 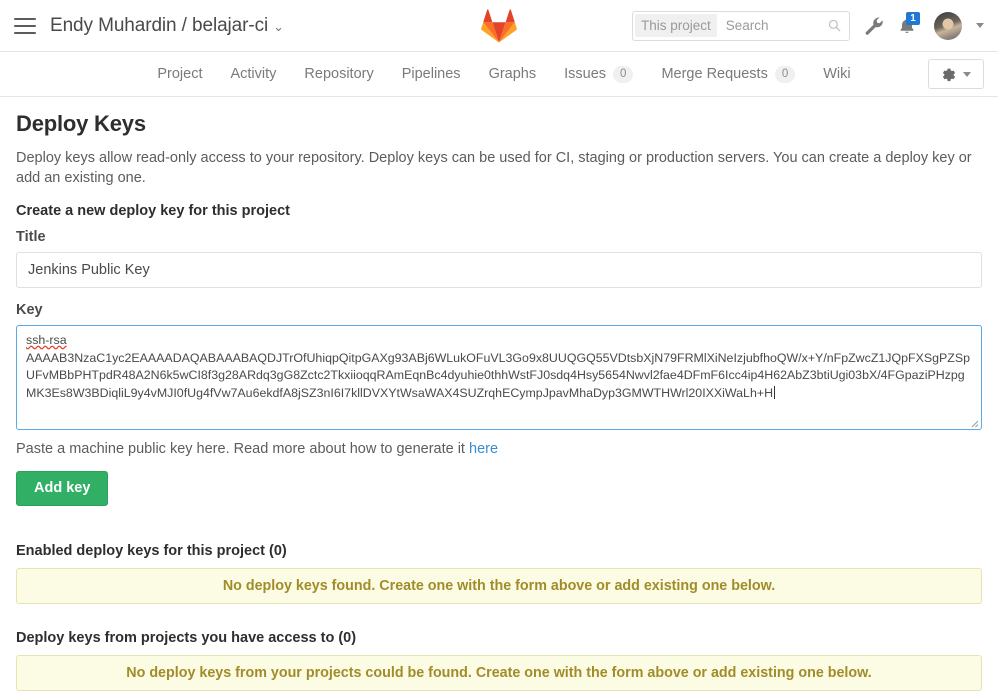 I want to click on tab-label: Project, so click(x=180, y=74).